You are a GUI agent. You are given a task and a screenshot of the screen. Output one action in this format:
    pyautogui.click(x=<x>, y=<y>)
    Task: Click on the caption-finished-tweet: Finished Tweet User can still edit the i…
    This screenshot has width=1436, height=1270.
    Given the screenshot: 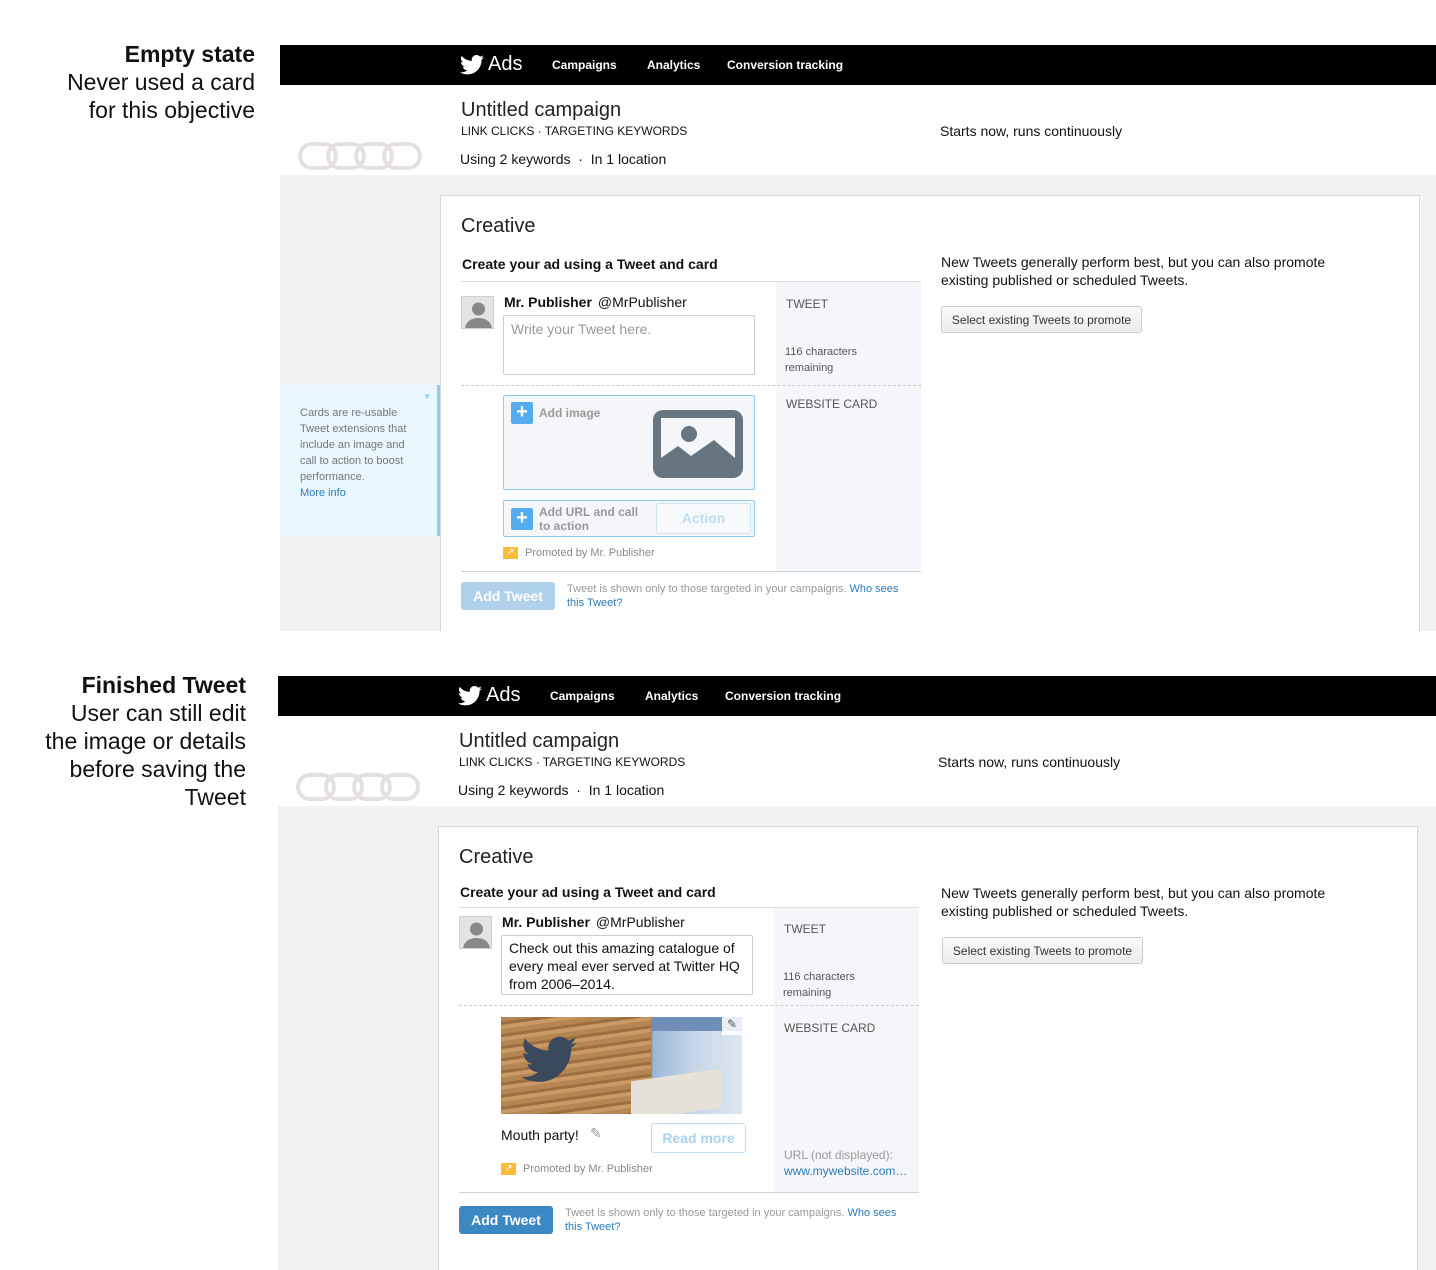 What is the action you would take?
    pyautogui.click(x=145, y=741)
    